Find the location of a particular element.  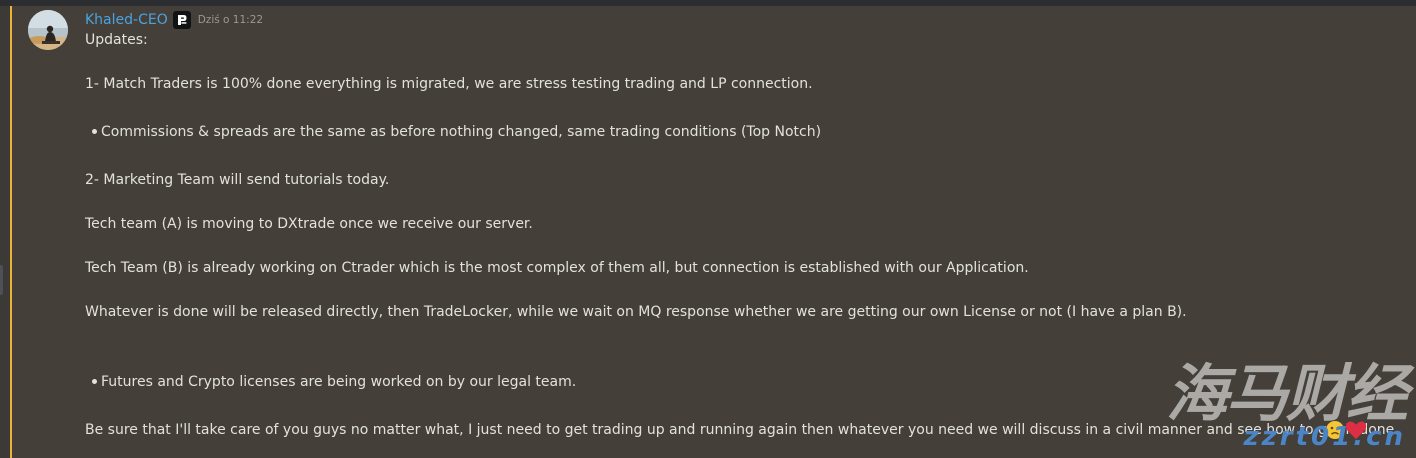

watermark-url: zzrt01.cn is located at coordinates (1324, 437).